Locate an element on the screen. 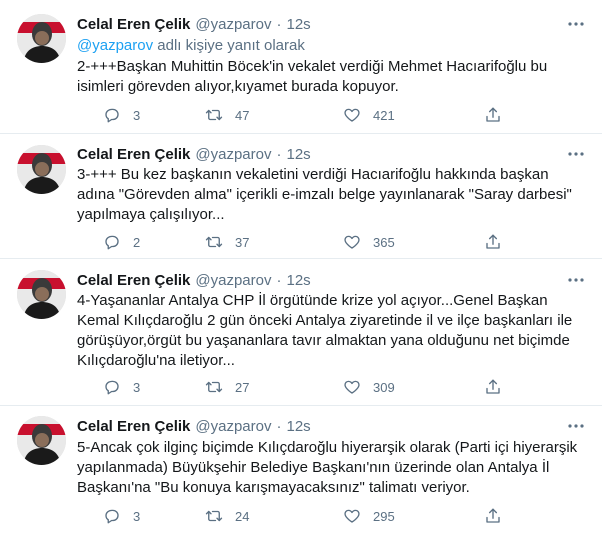 This screenshot has width=602, height=536. retweet-count: 24 is located at coordinates (242, 516).